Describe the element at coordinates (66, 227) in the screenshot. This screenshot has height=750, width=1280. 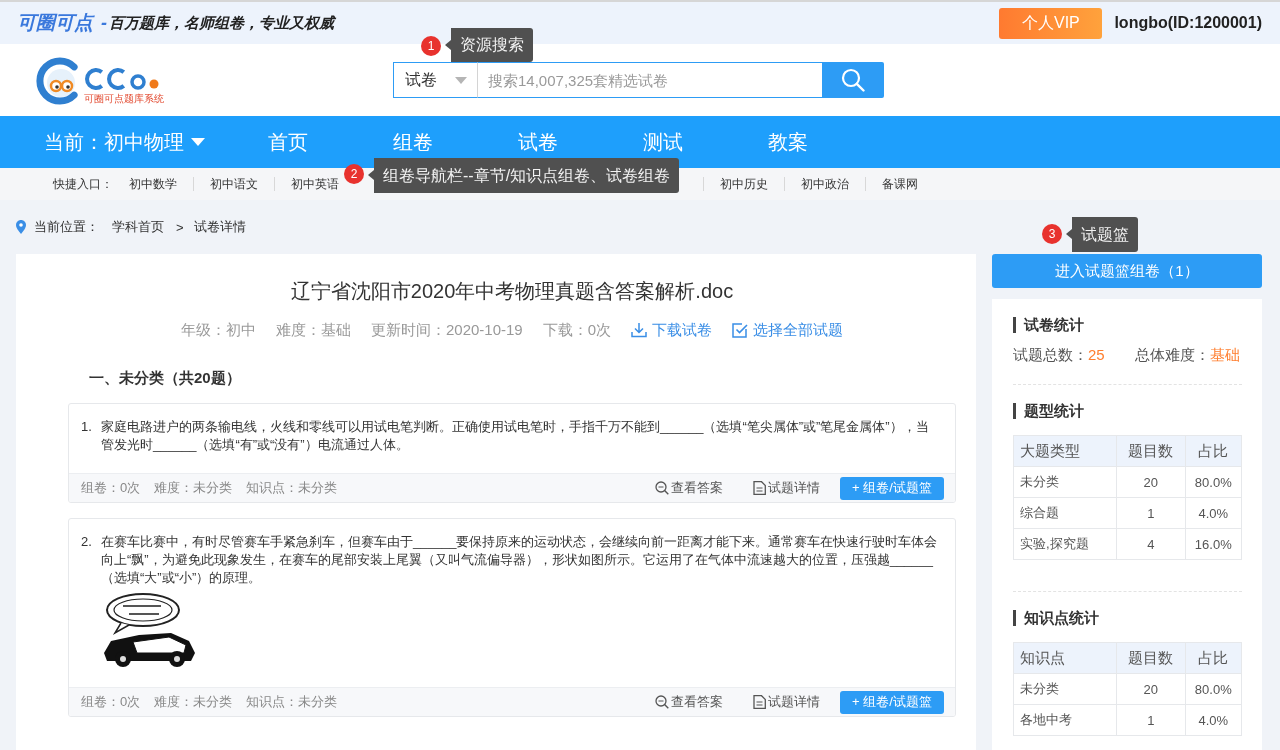
I see `breadcrumb-label: 当前位置：` at that location.